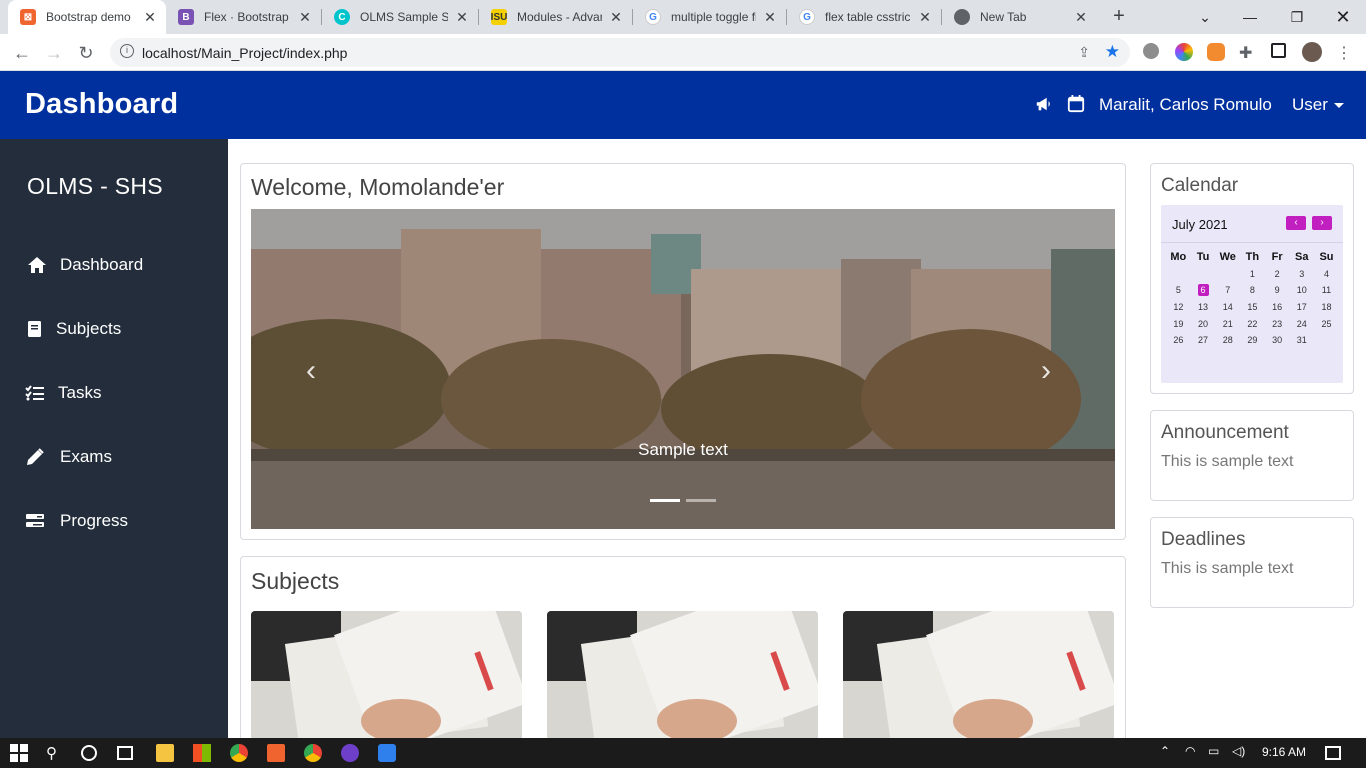  What do you see at coordinates (1318, 105) in the screenshot?
I see `user-menu-dropdown: User` at bounding box center [1318, 105].